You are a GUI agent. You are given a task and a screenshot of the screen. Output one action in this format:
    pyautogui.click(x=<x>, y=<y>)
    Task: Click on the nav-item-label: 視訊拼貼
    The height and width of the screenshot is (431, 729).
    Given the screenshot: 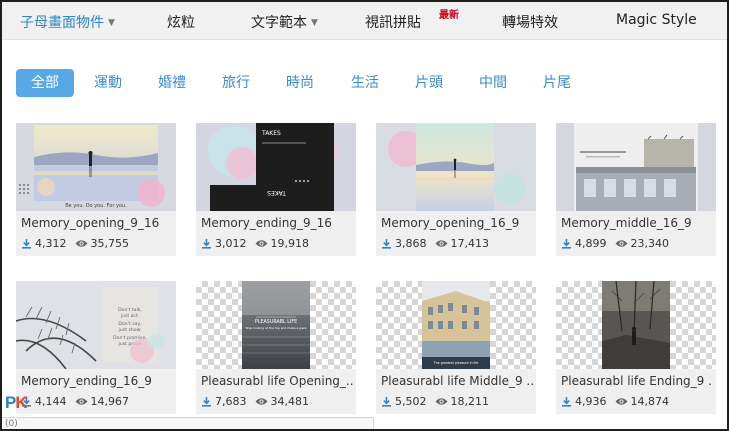 What is the action you would take?
    pyautogui.click(x=393, y=23)
    